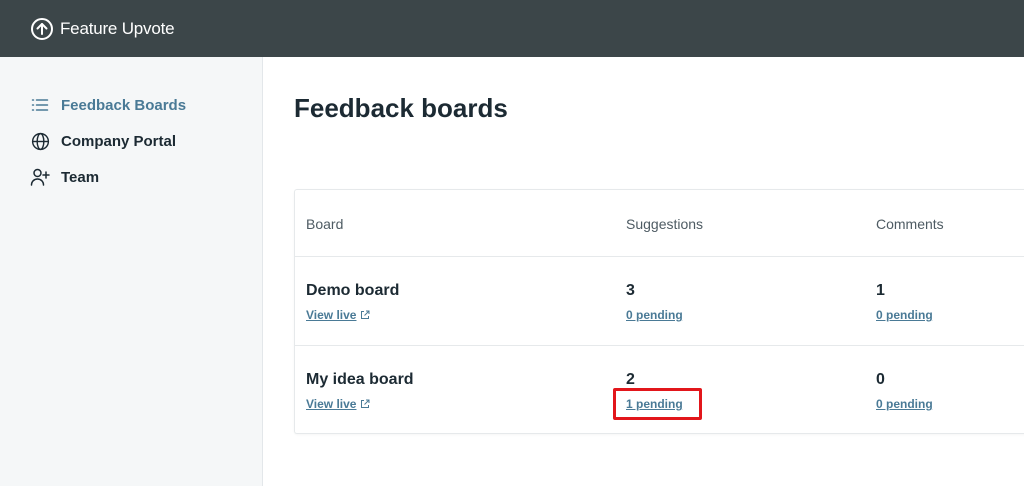 The image size is (1024, 486). What do you see at coordinates (630, 290) in the screenshot?
I see `suggestions-count: 3` at bounding box center [630, 290].